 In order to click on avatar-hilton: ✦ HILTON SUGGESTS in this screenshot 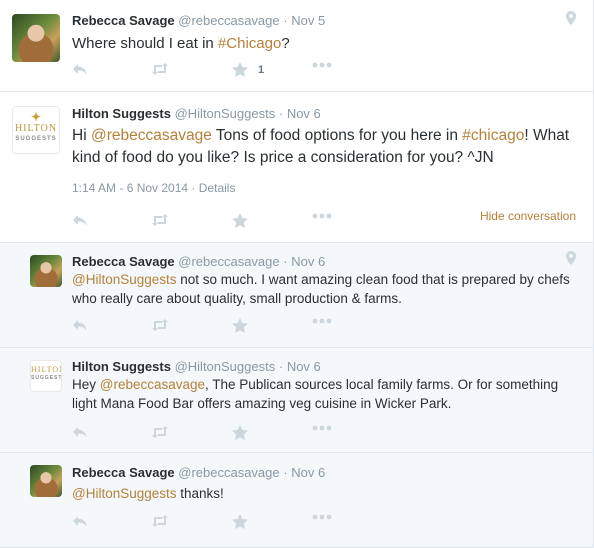, I will do `click(36, 130)`.